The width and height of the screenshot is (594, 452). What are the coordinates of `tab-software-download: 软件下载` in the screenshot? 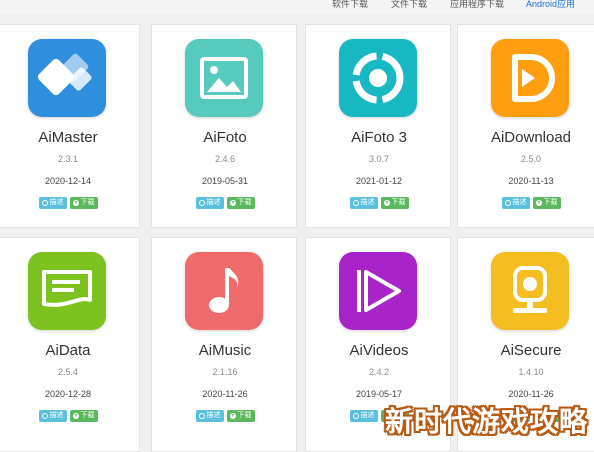 It's located at (350, 5).